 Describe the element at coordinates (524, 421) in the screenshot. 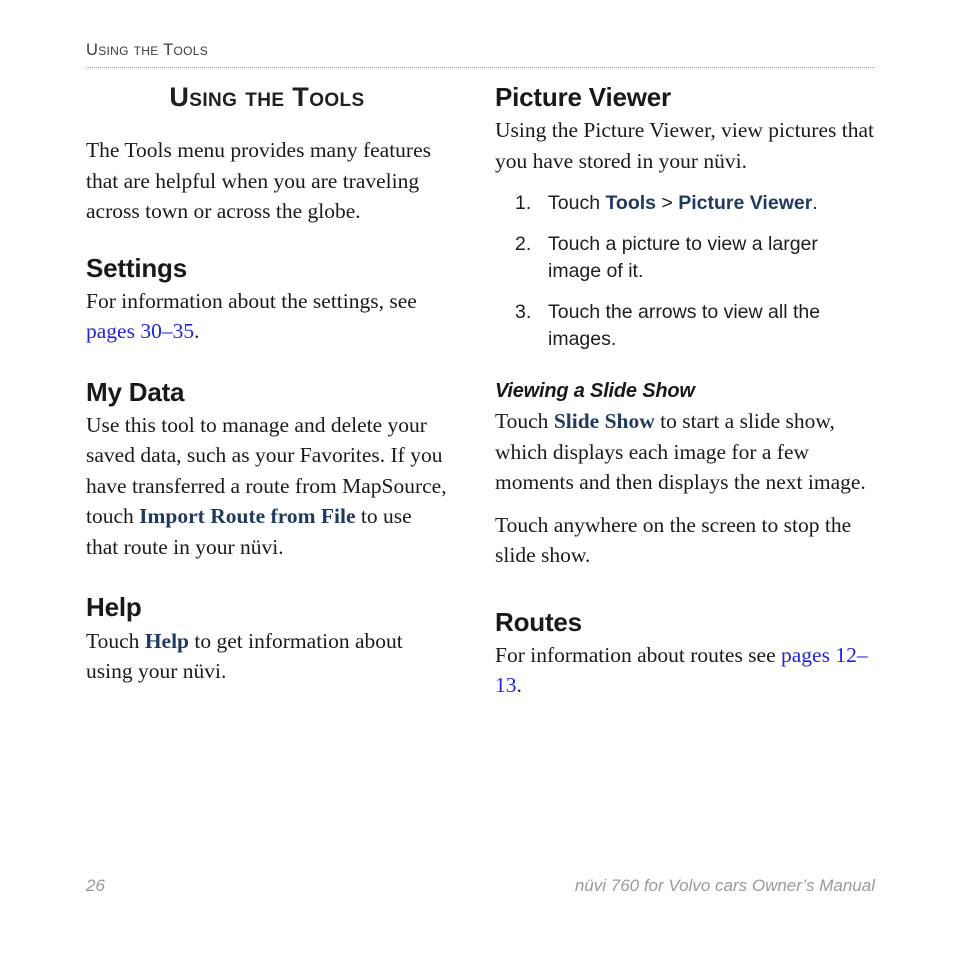

I see `slide-show-text-part1: Touch` at that location.